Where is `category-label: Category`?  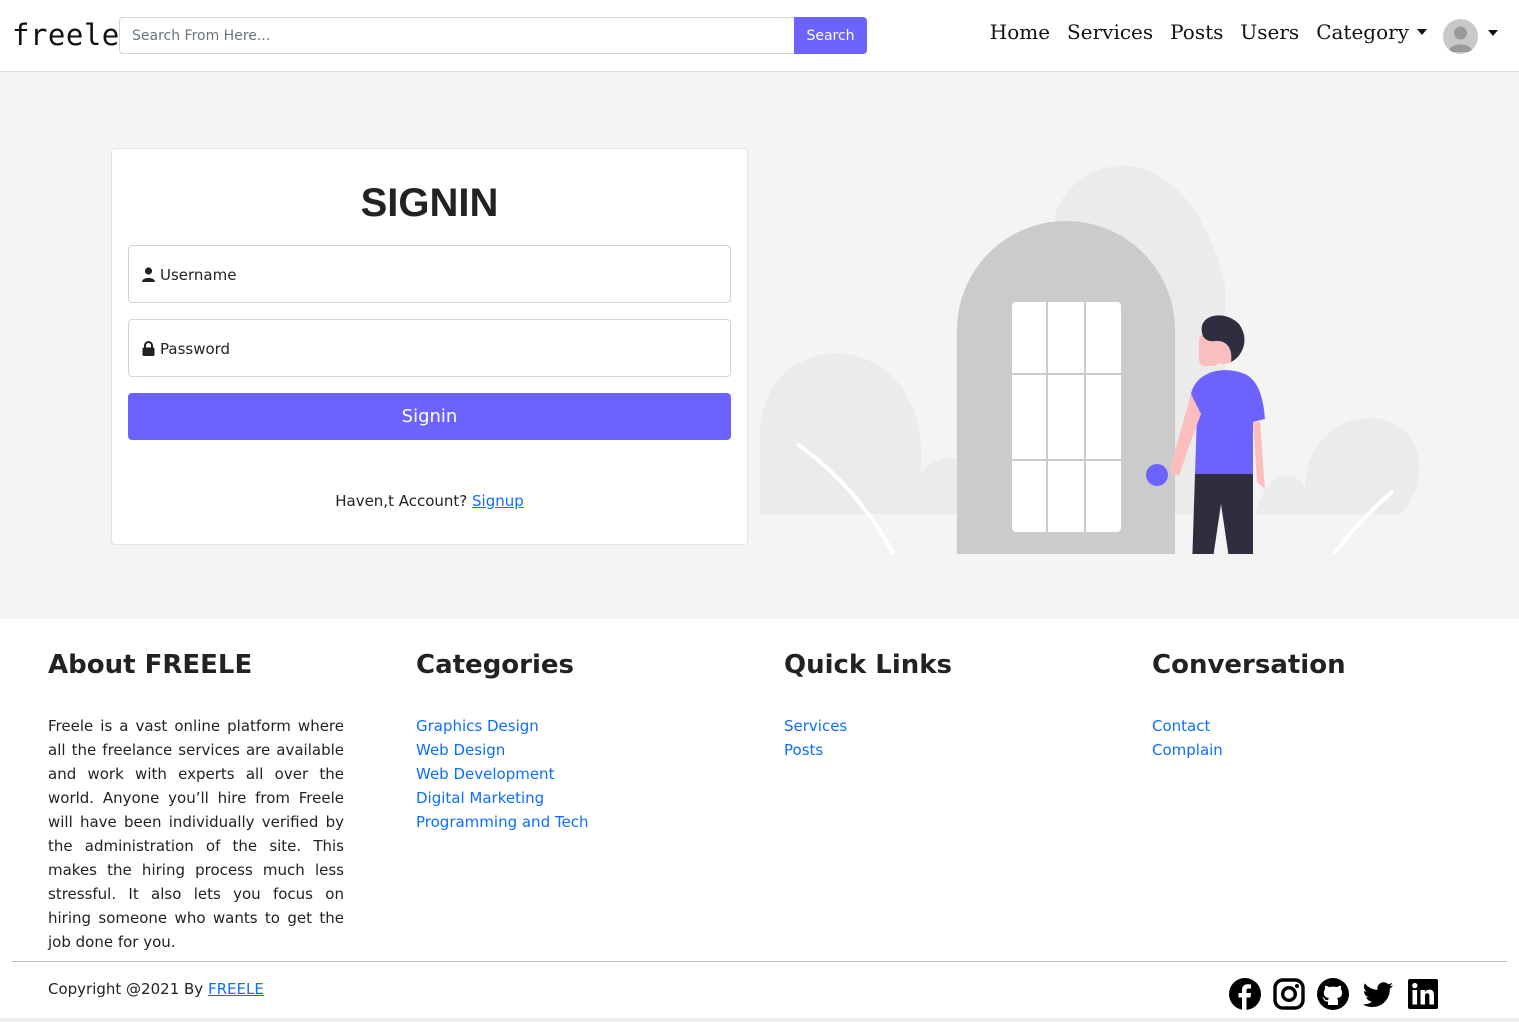
category-label: Category is located at coordinates (1362, 32).